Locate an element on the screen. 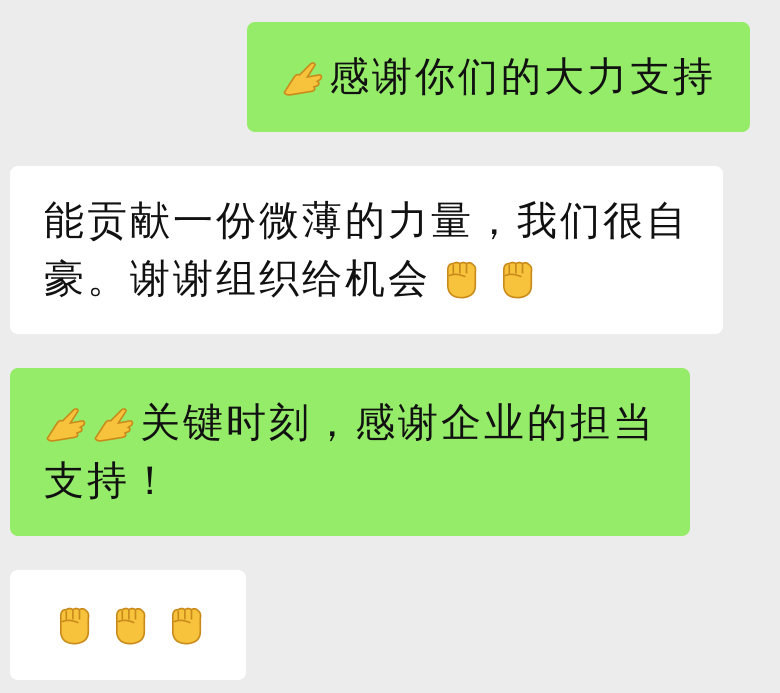 The image size is (780, 693). message-text: 支持！ is located at coordinates (108, 481).